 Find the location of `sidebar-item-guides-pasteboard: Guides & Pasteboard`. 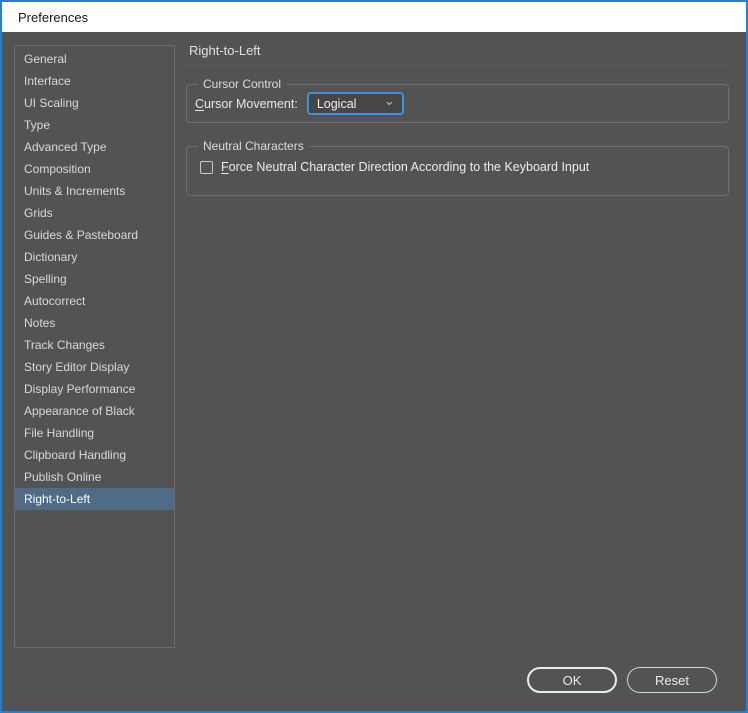

sidebar-item-guides-pasteboard: Guides & Pasteboard is located at coordinates (94, 235).